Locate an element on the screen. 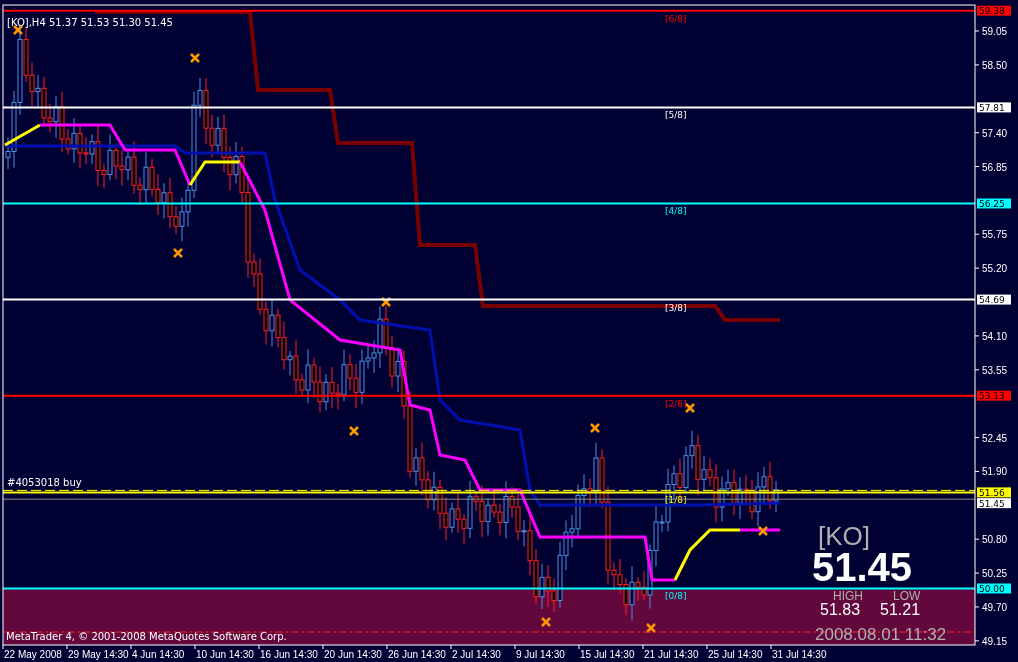 This screenshot has width=1018, height=662. price-tick: 57.40 is located at coordinates (995, 133).